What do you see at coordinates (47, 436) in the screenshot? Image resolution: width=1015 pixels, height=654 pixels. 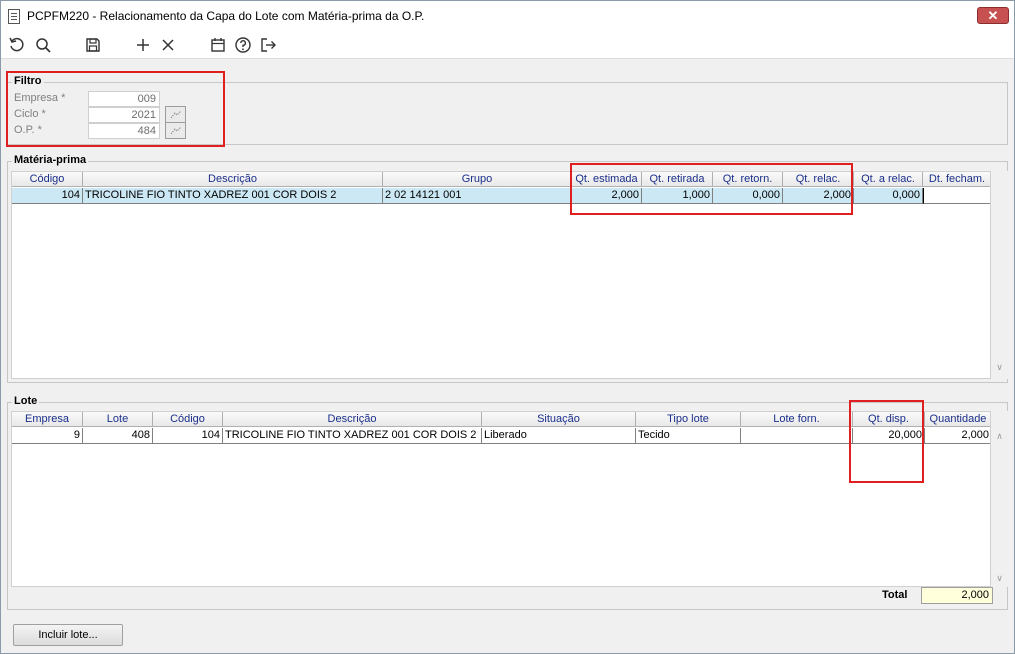 I see `cell-empresa: 9` at bounding box center [47, 436].